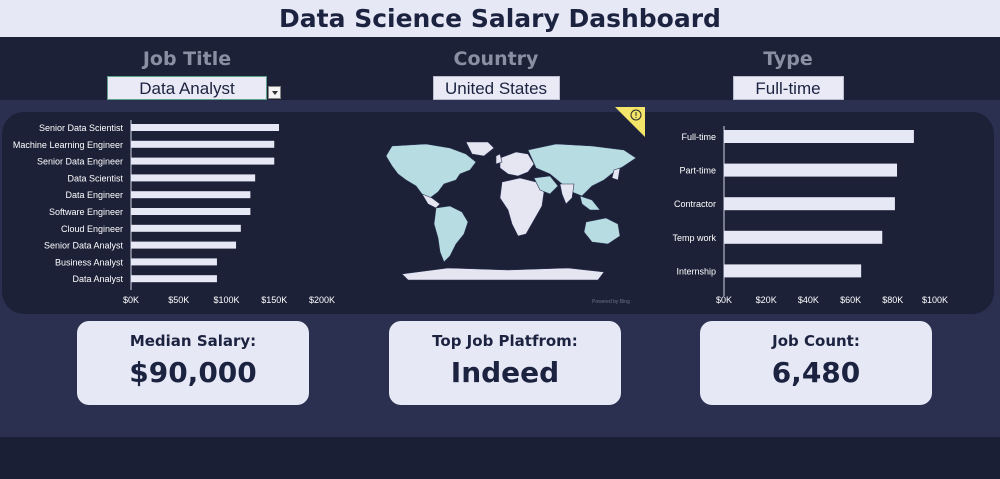 The image size is (1000, 479). What do you see at coordinates (567, 194) in the screenshot?
I see `india-land` at bounding box center [567, 194].